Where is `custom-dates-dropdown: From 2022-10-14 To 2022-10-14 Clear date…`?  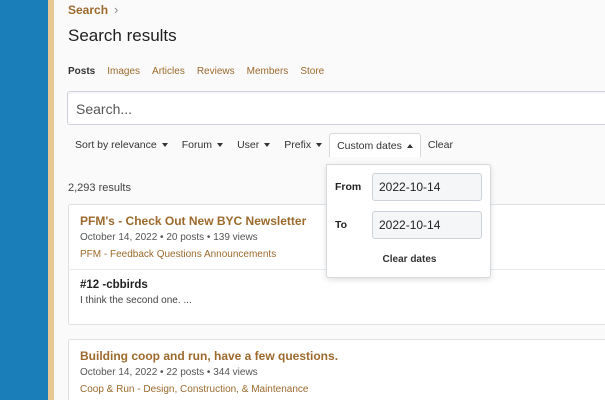
custom-dates-dropdown: From 2022-10-14 To 2022-10-14 Clear date… is located at coordinates (408, 221).